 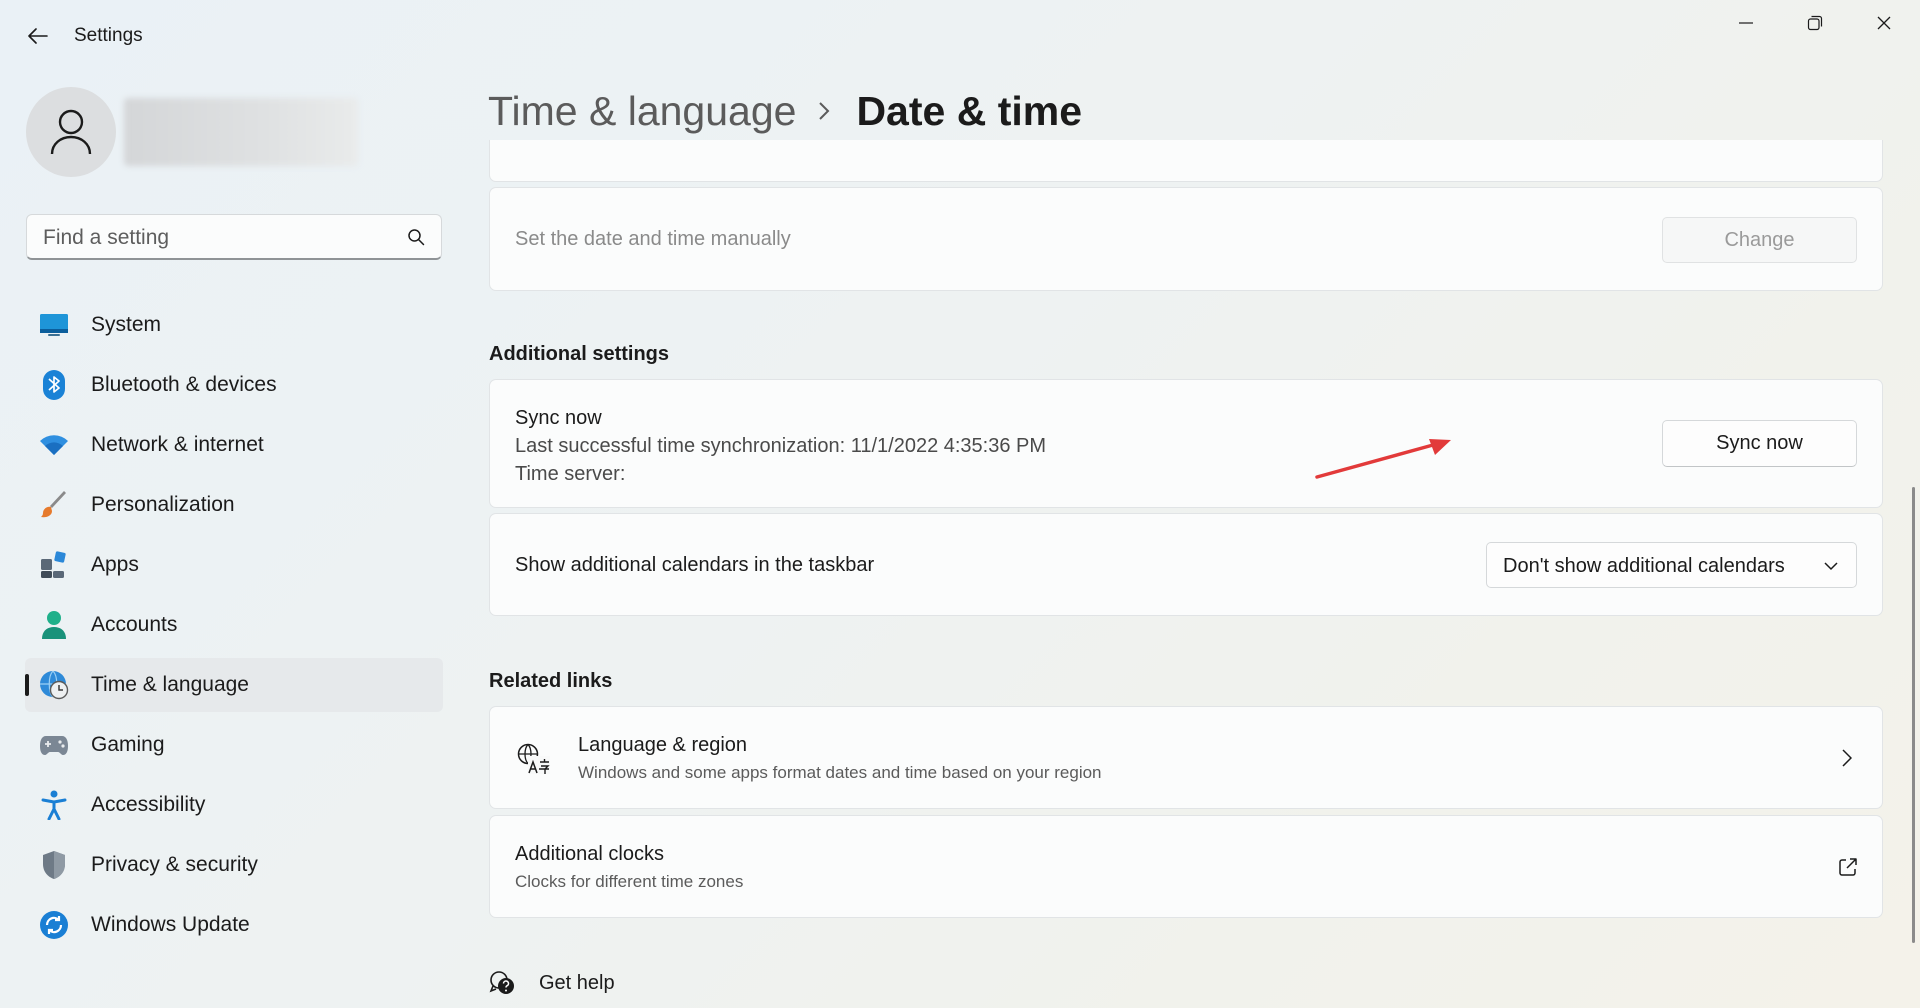 I want to click on search-input, so click(x=223, y=238).